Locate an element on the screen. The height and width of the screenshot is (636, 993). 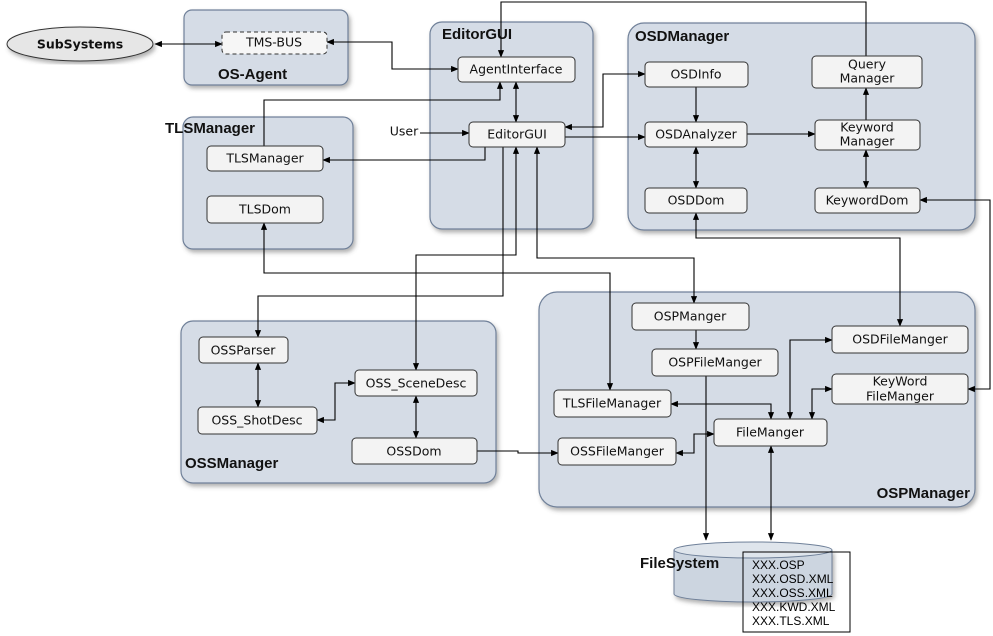
group-title-tls-manager: TLSManager is located at coordinates (210, 128).